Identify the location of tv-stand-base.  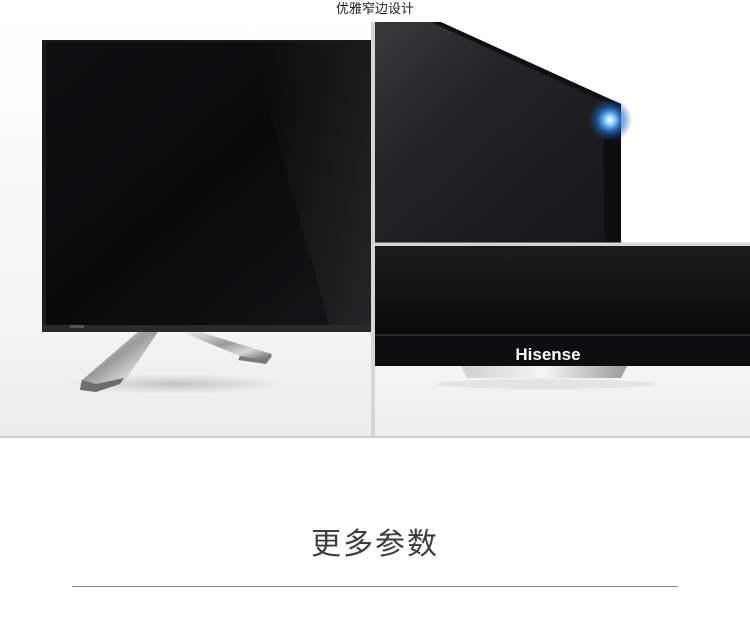
(544, 372).